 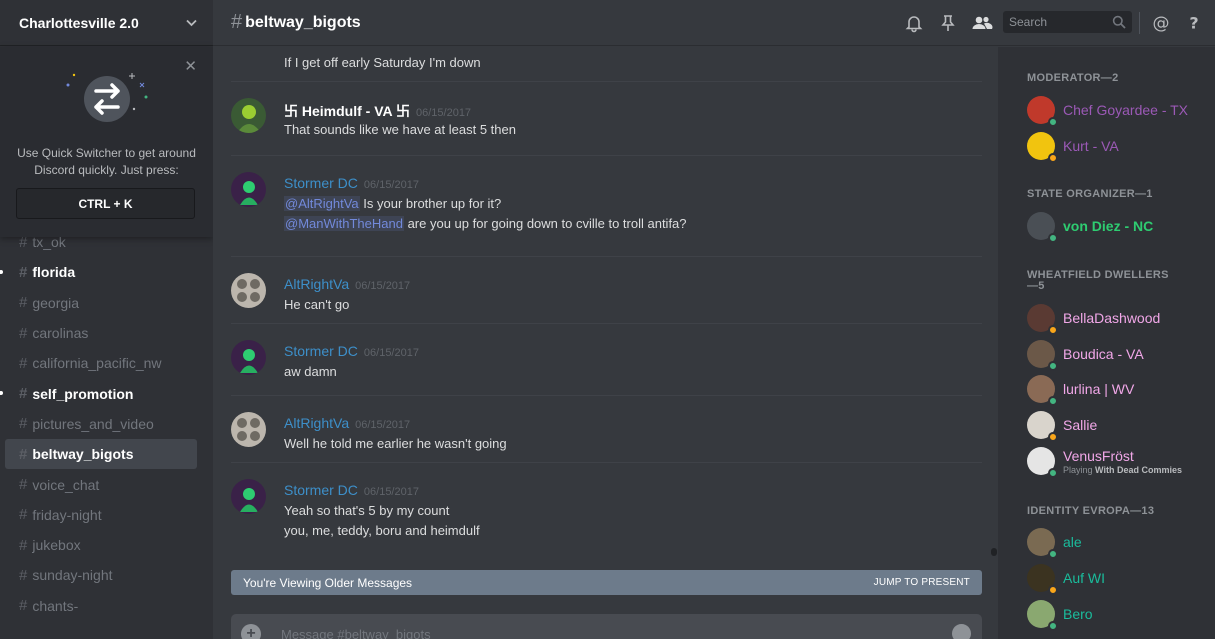 I want to click on at-mention-icon: @, so click(x=1161, y=23).